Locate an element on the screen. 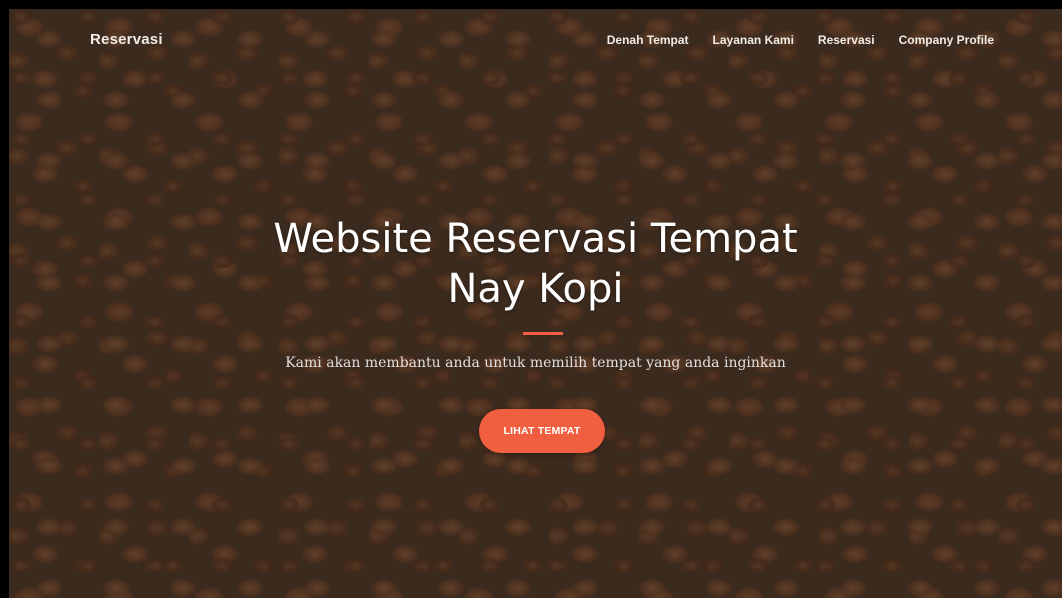 The width and height of the screenshot is (1062, 598). hero-title-line-2: Nay Kopi is located at coordinates (535, 289).